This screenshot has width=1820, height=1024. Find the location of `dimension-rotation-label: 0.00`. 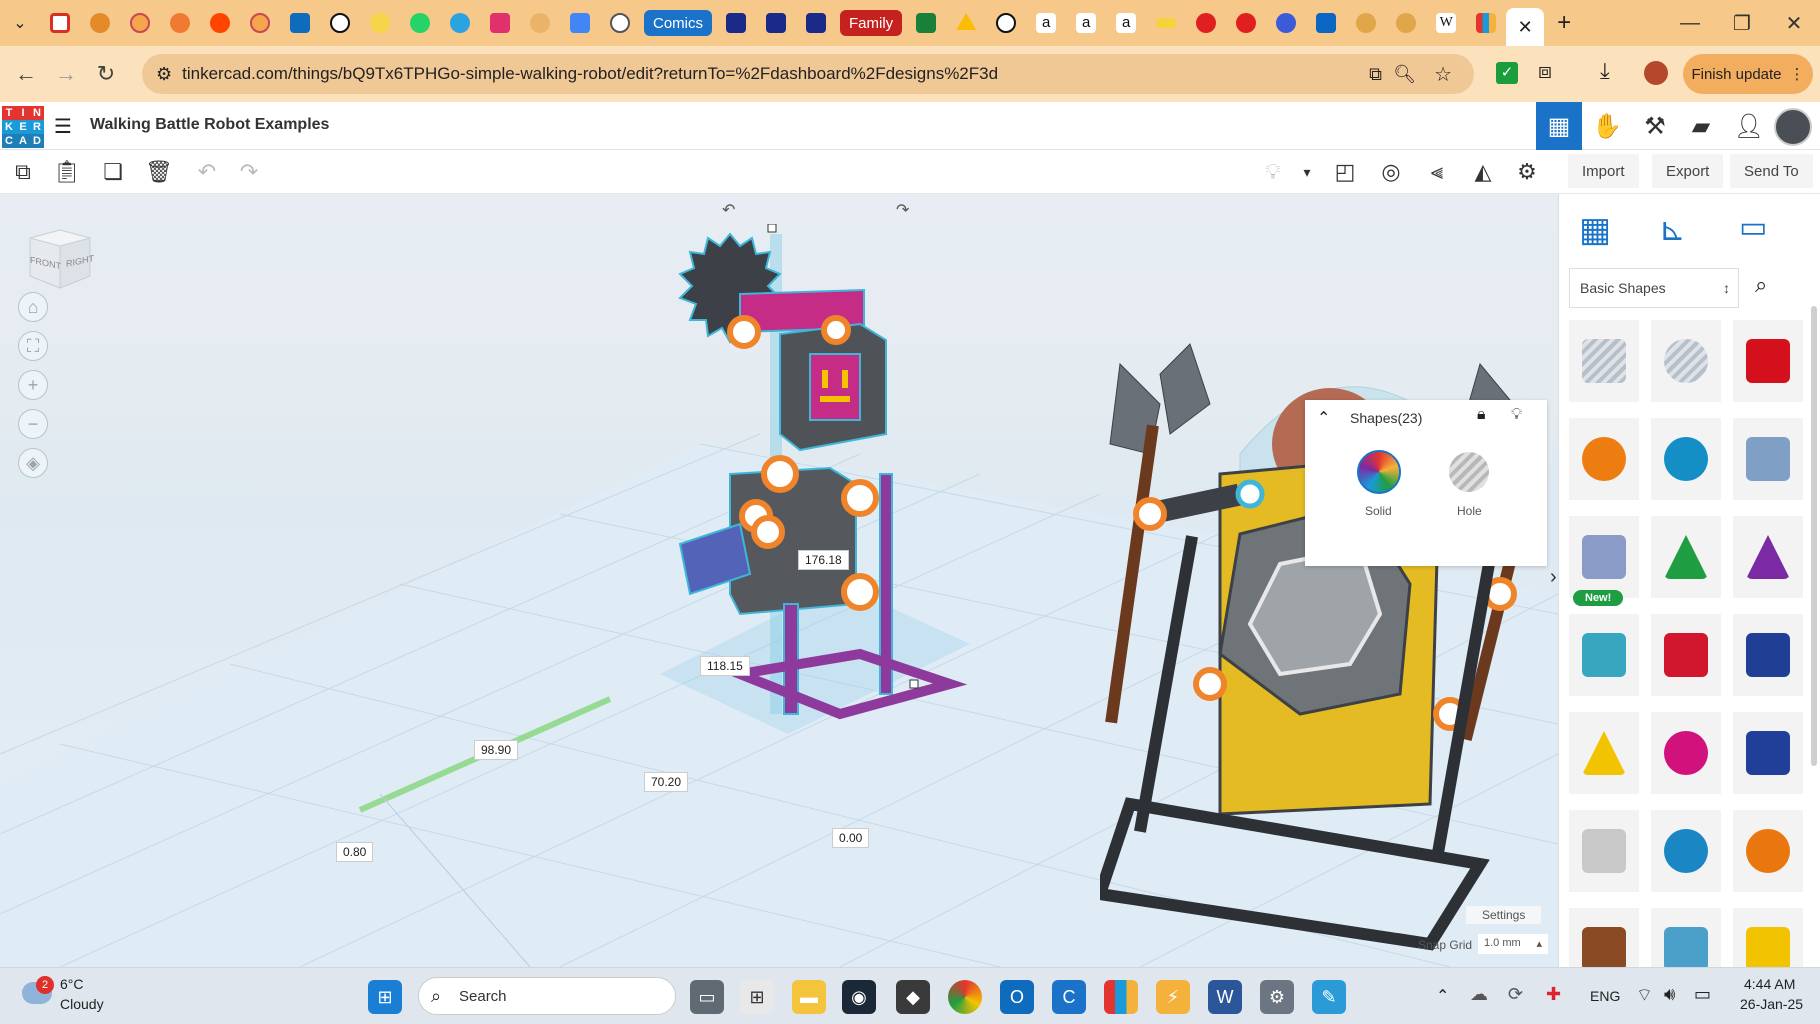

dimension-rotation-label: 0.00 is located at coordinates (851, 838).